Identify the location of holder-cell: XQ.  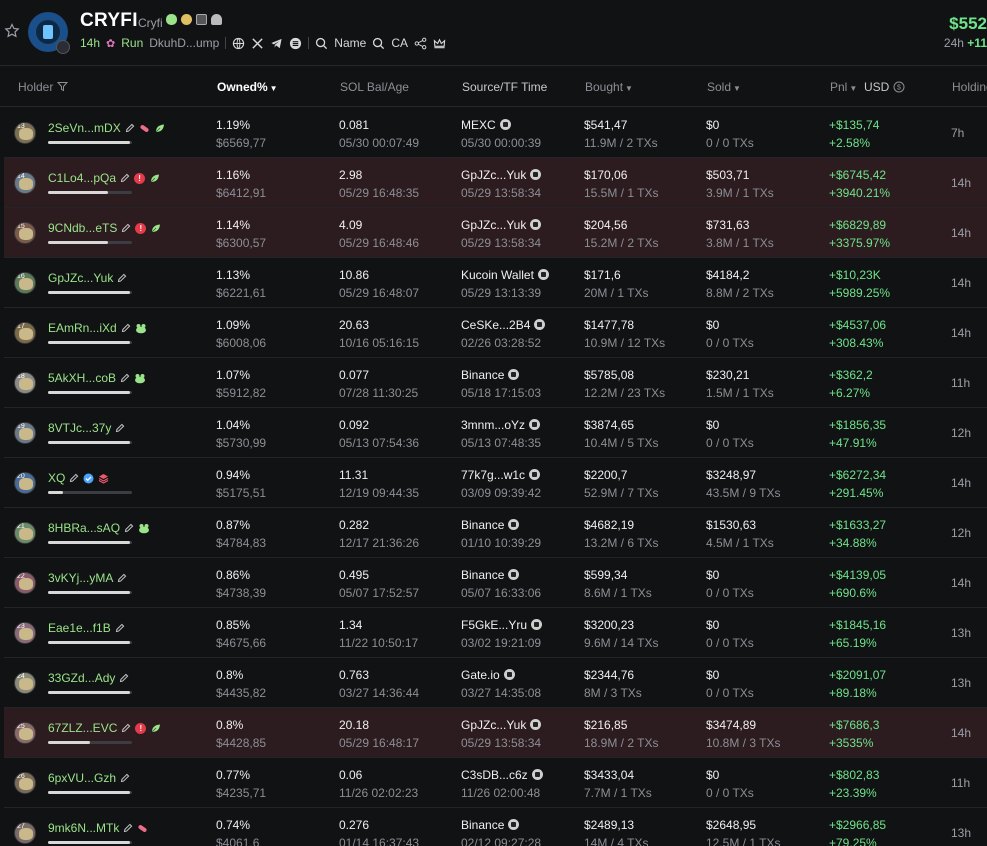
(78, 478).